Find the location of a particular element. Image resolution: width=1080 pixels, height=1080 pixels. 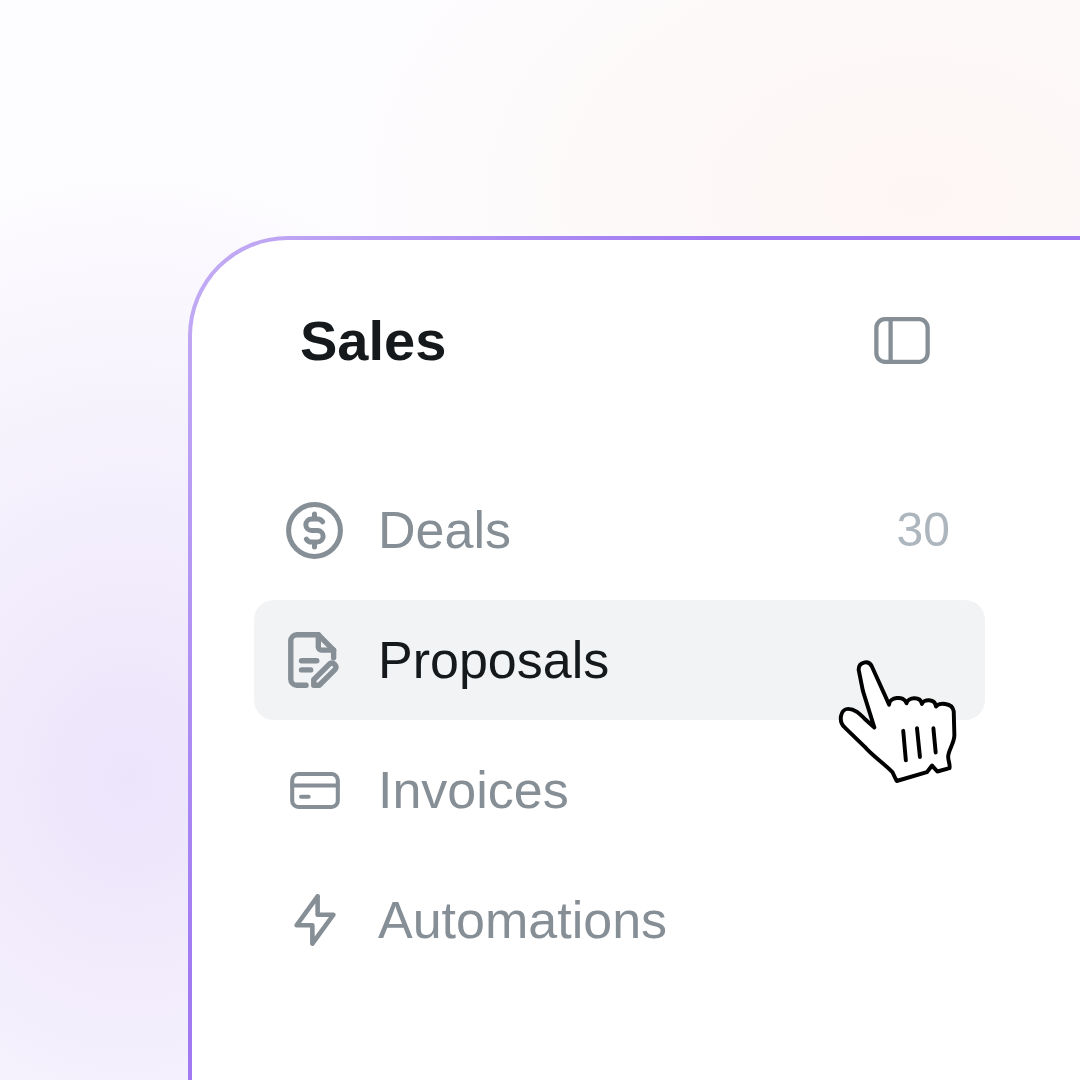

sidebar-item: Automations is located at coordinates (619, 920).